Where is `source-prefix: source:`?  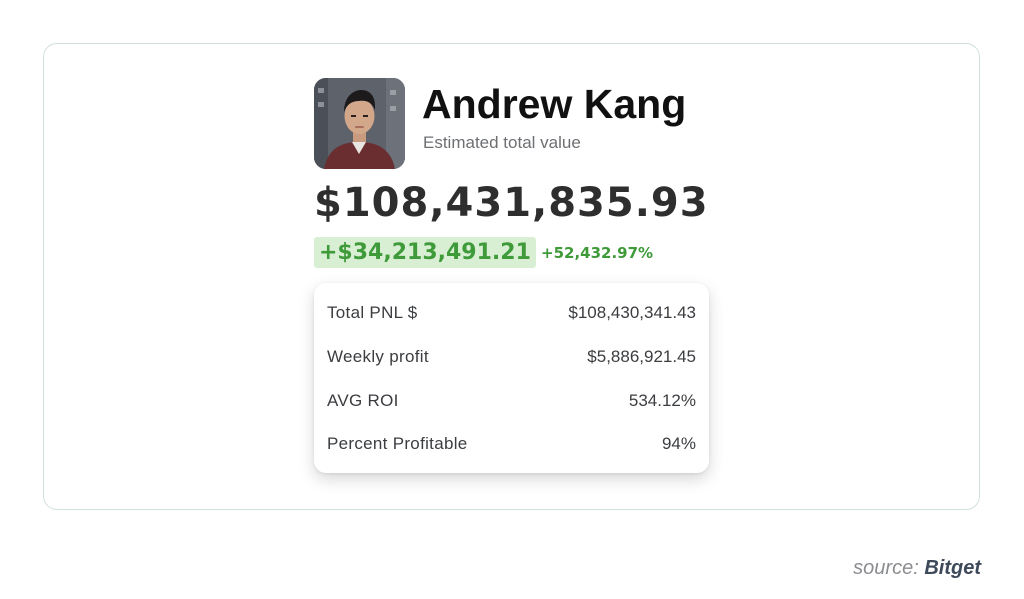 source-prefix: source: is located at coordinates (886, 568).